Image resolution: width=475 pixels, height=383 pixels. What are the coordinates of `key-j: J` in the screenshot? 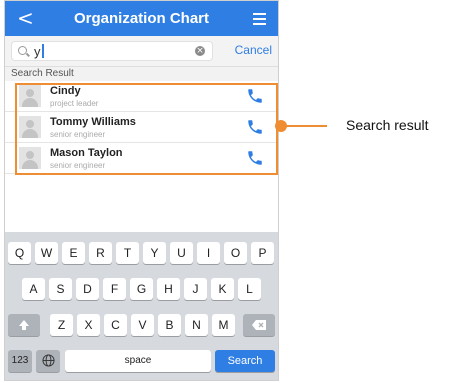 It's located at (195, 289).